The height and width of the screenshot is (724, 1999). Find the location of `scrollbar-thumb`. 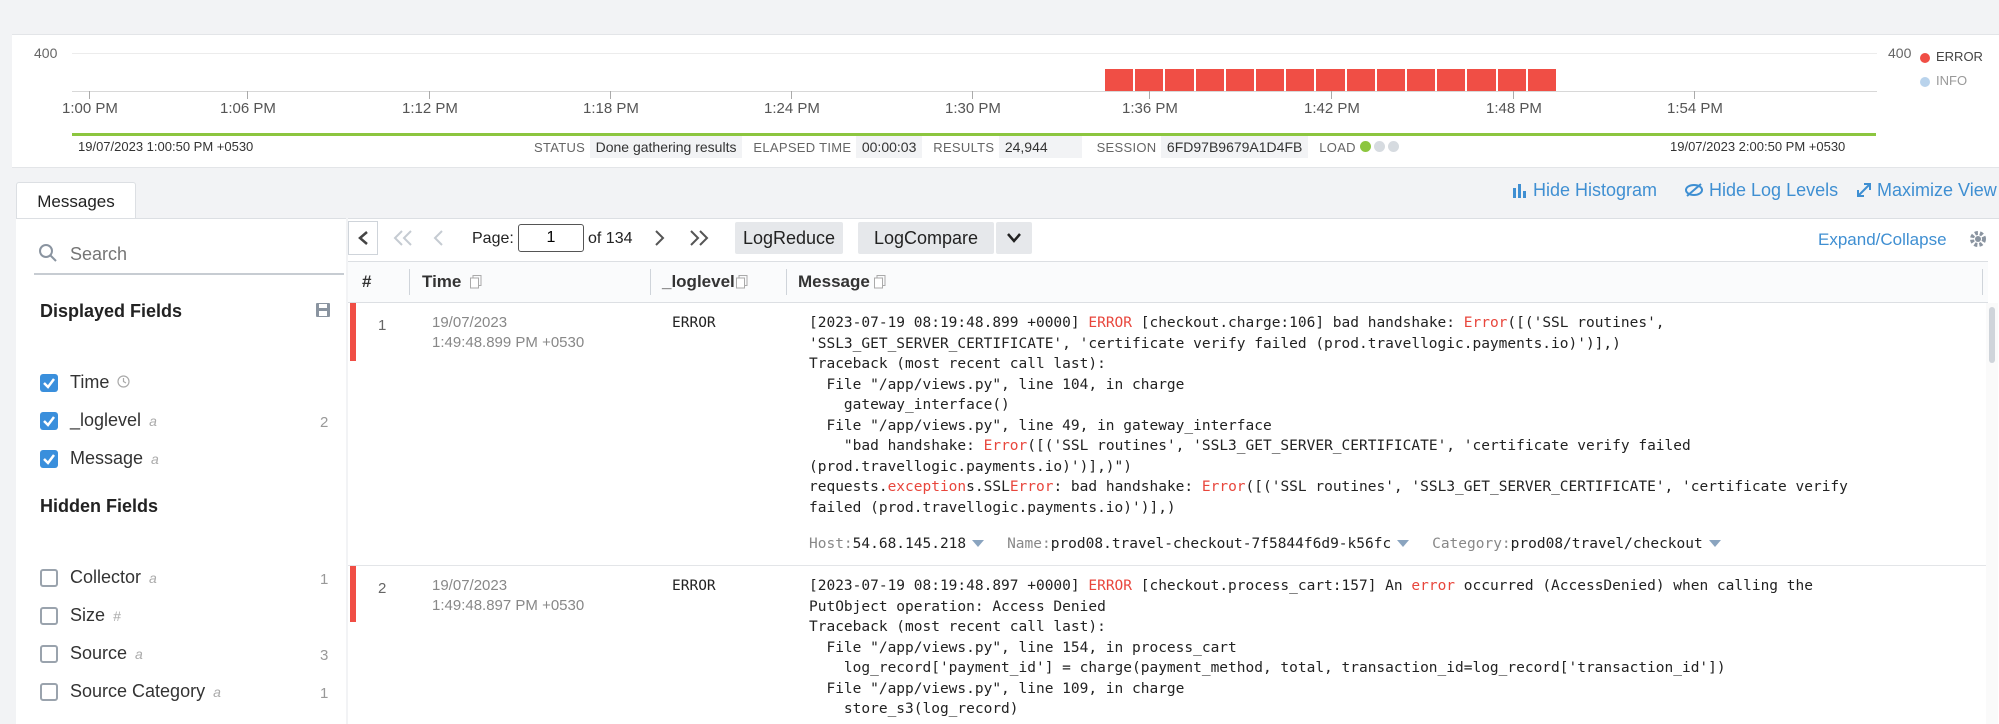

scrollbar-thumb is located at coordinates (1992, 335).